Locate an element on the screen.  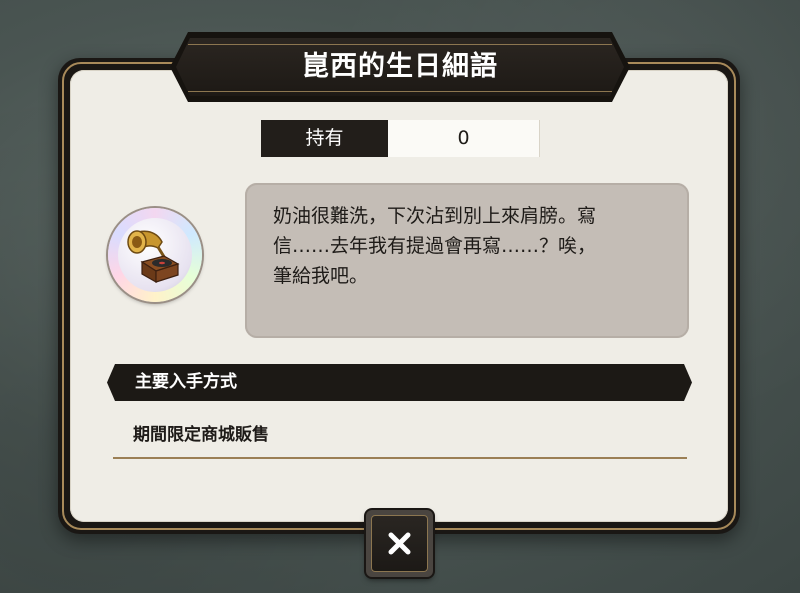
page-title: 崑西的生日細語 is located at coordinates (400, 66).